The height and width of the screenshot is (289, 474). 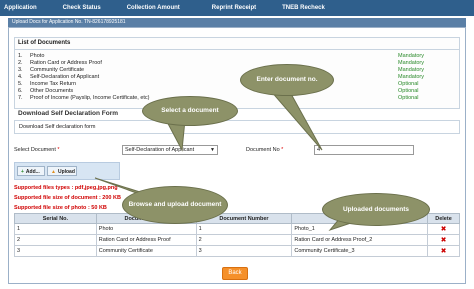 I want to click on callout-browse-upload: Browse and upload document, so click(x=175, y=205).